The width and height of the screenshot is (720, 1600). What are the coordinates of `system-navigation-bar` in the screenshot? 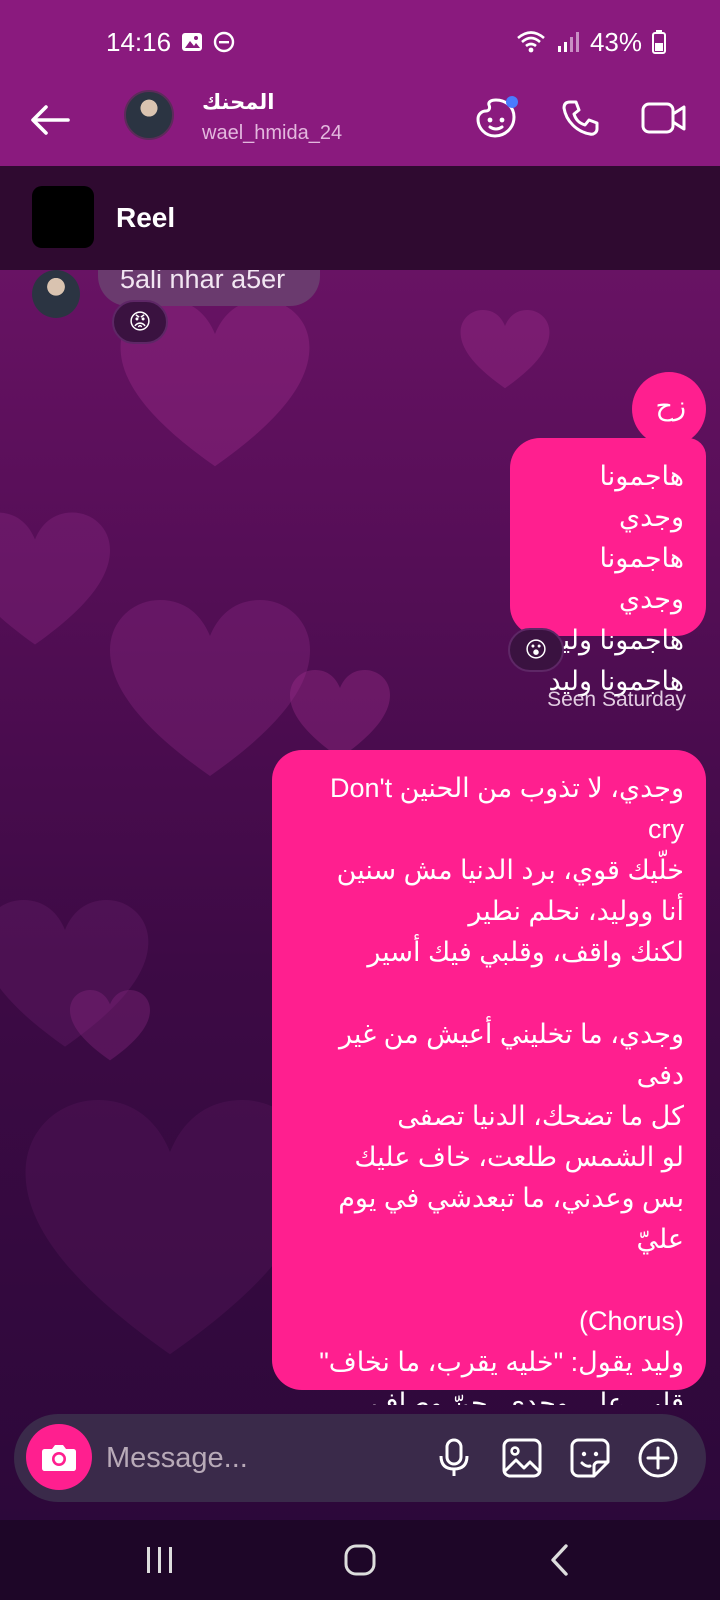 It's located at (360, 1560).